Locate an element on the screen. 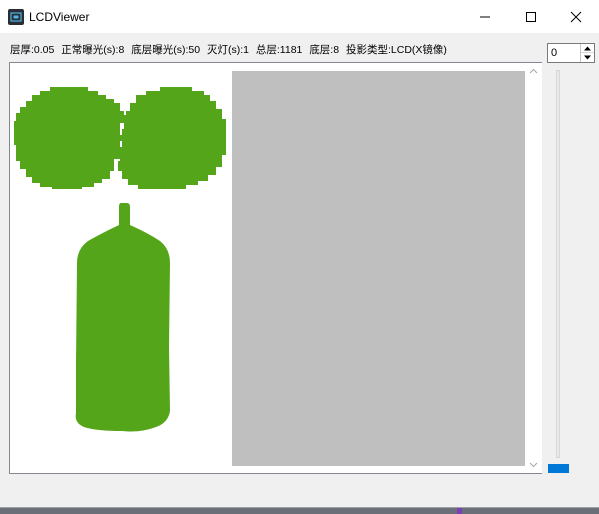  window-title: LCDViewer is located at coordinates (59, 17).